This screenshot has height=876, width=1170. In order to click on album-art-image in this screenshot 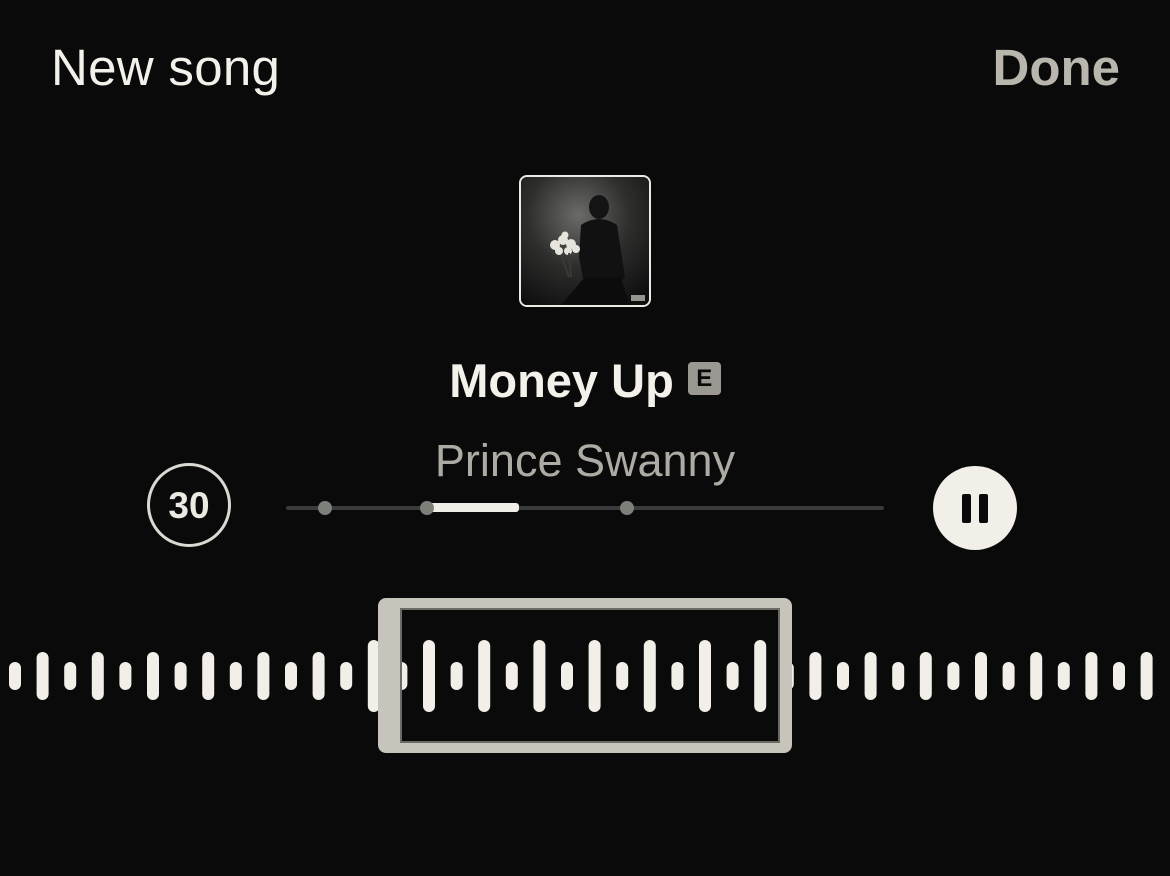, I will do `click(585, 241)`.